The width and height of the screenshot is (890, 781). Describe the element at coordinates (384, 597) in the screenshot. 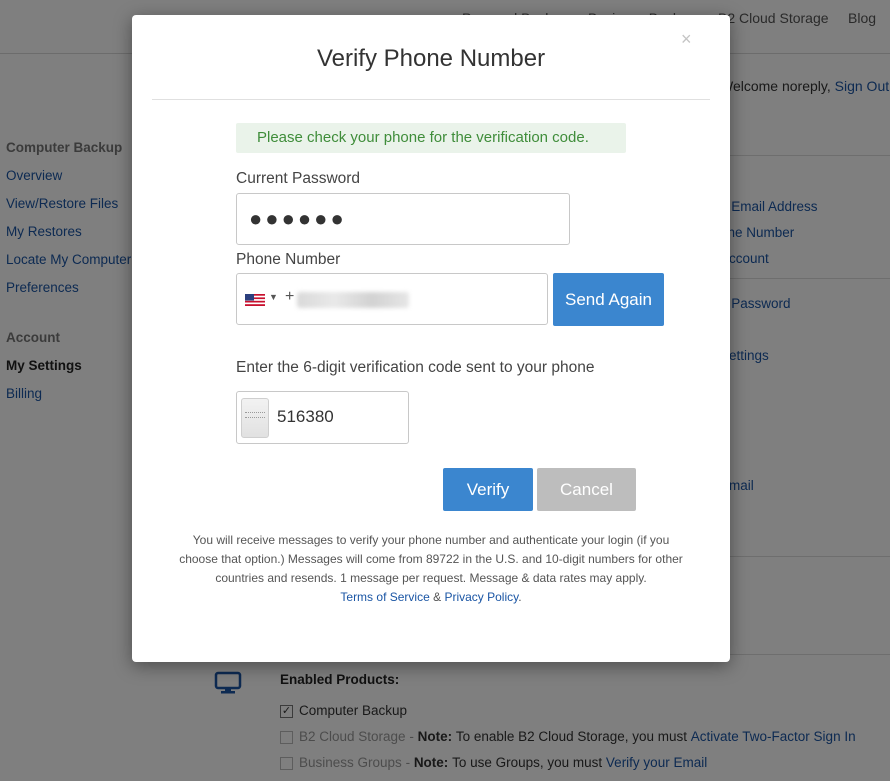

I see `terms-of-service-link: Terms of Service` at that location.